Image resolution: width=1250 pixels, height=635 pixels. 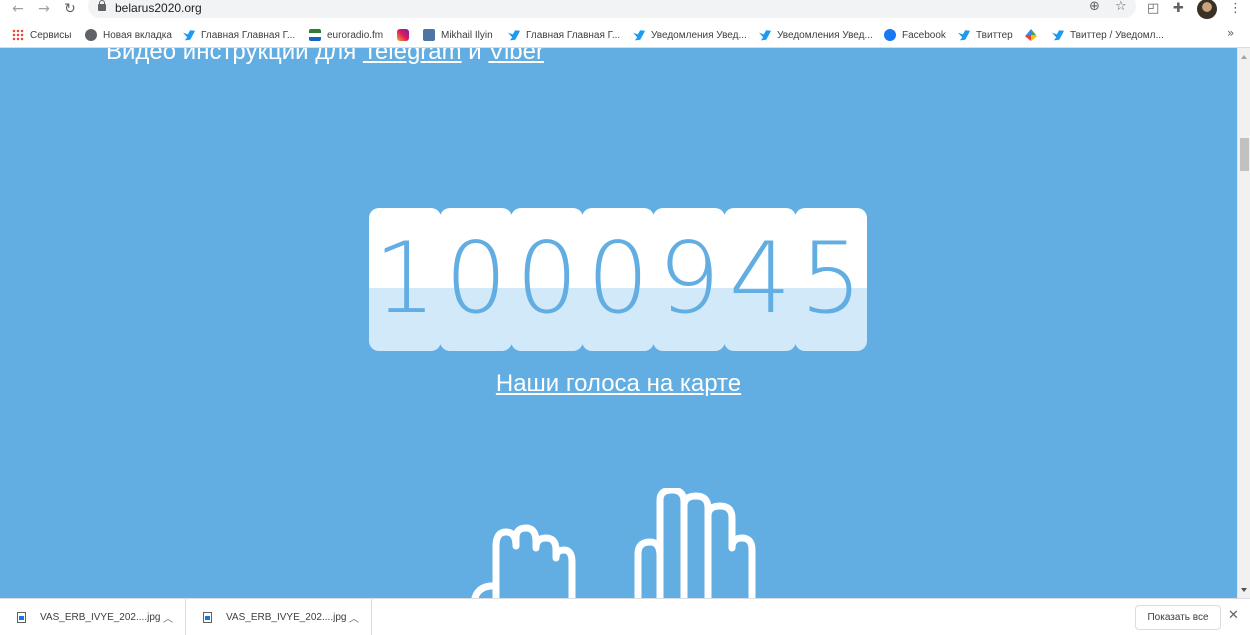 What do you see at coordinates (137, 35) in the screenshot?
I see `bookmark-label: Новая вкладка` at bounding box center [137, 35].